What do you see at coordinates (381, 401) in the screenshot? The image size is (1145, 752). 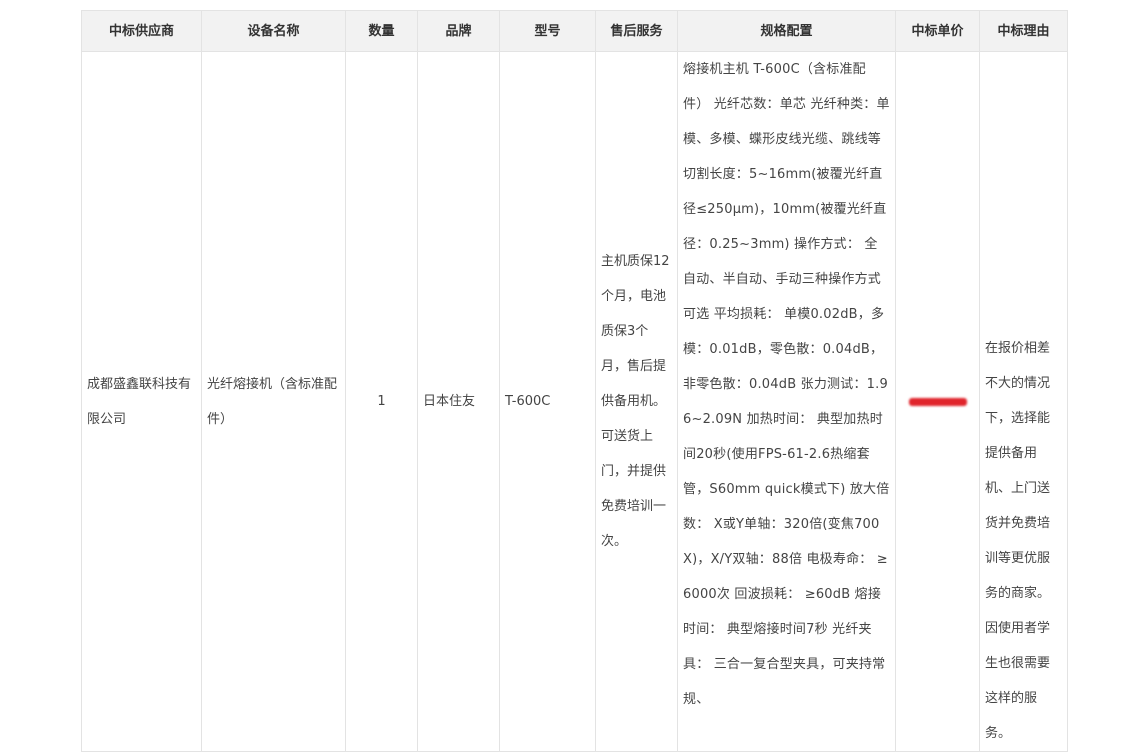 I see `cell-quantity: 1` at bounding box center [381, 401].